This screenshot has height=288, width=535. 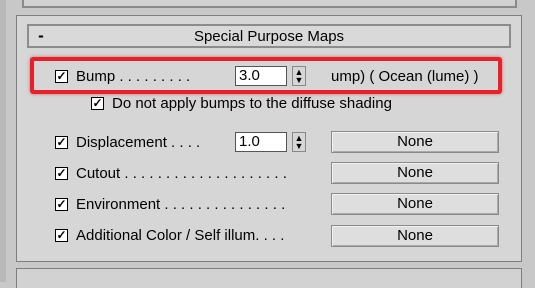 What do you see at coordinates (61, 204) in the screenshot?
I see `environment-checkbox: ✓` at bounding box center [61, 204].